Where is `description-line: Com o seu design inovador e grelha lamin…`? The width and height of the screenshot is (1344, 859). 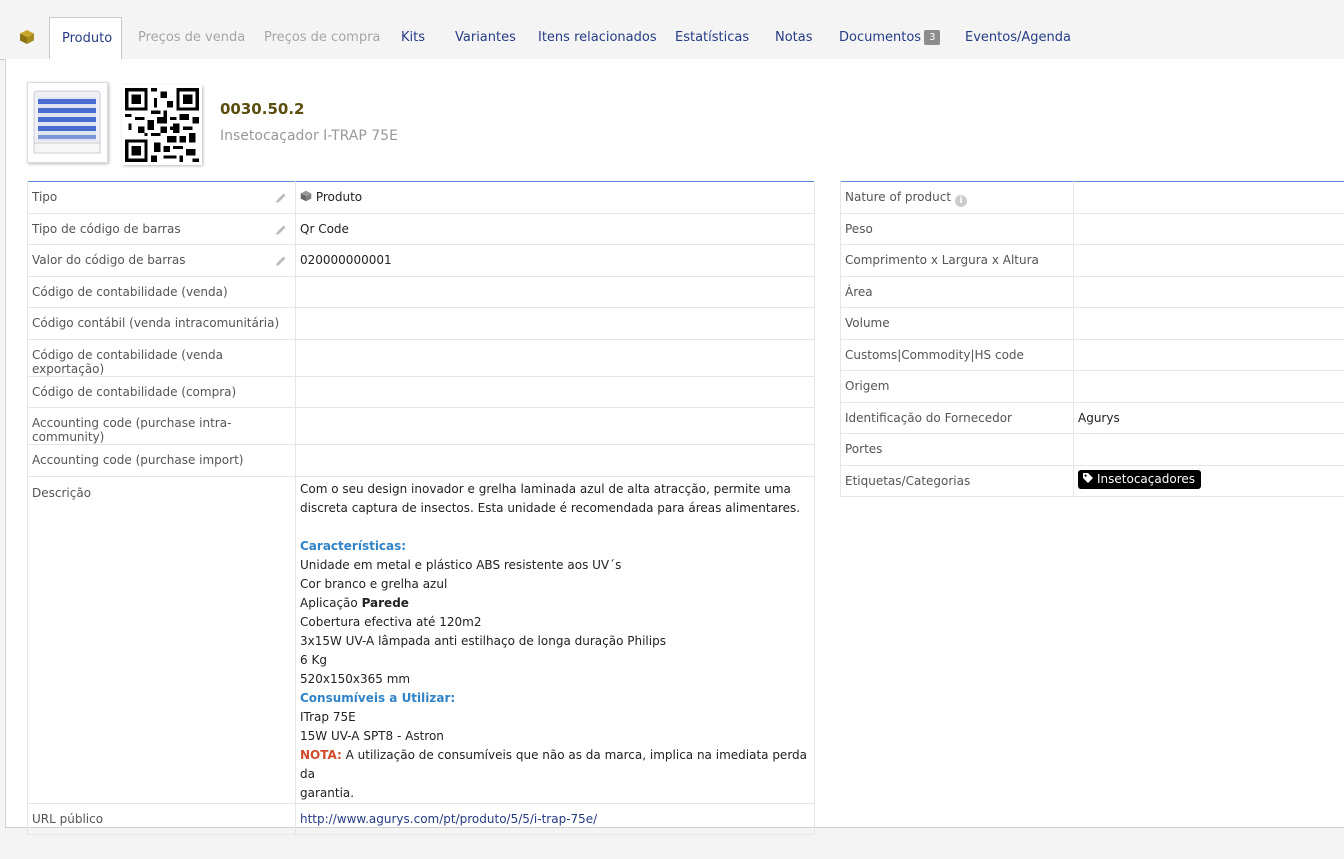
description-line: Com o seu design inovador e grelha lamin… is located at coordinates (545, 488).